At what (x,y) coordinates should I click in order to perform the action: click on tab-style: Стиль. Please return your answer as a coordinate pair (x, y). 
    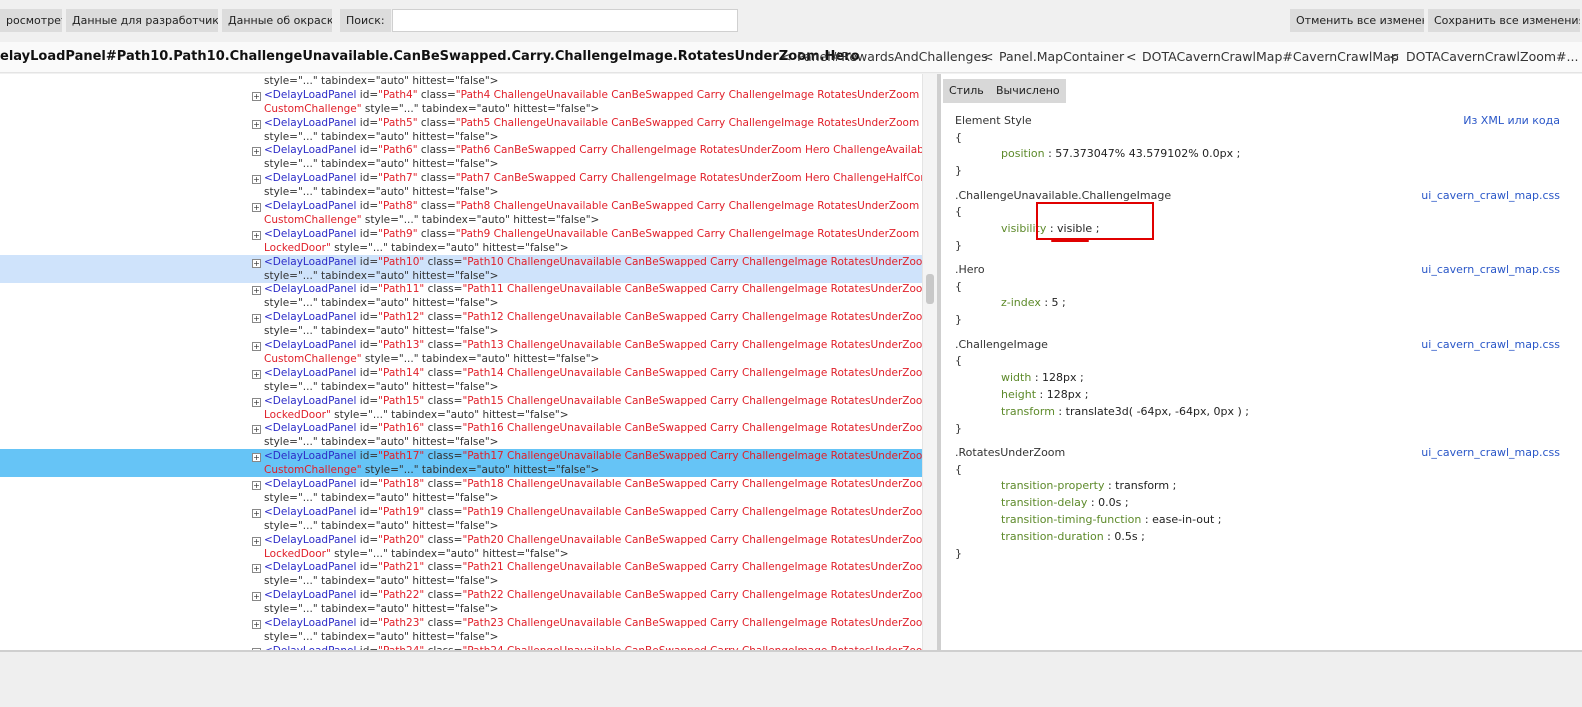
    Looking at the image, I should click on (966, 91).